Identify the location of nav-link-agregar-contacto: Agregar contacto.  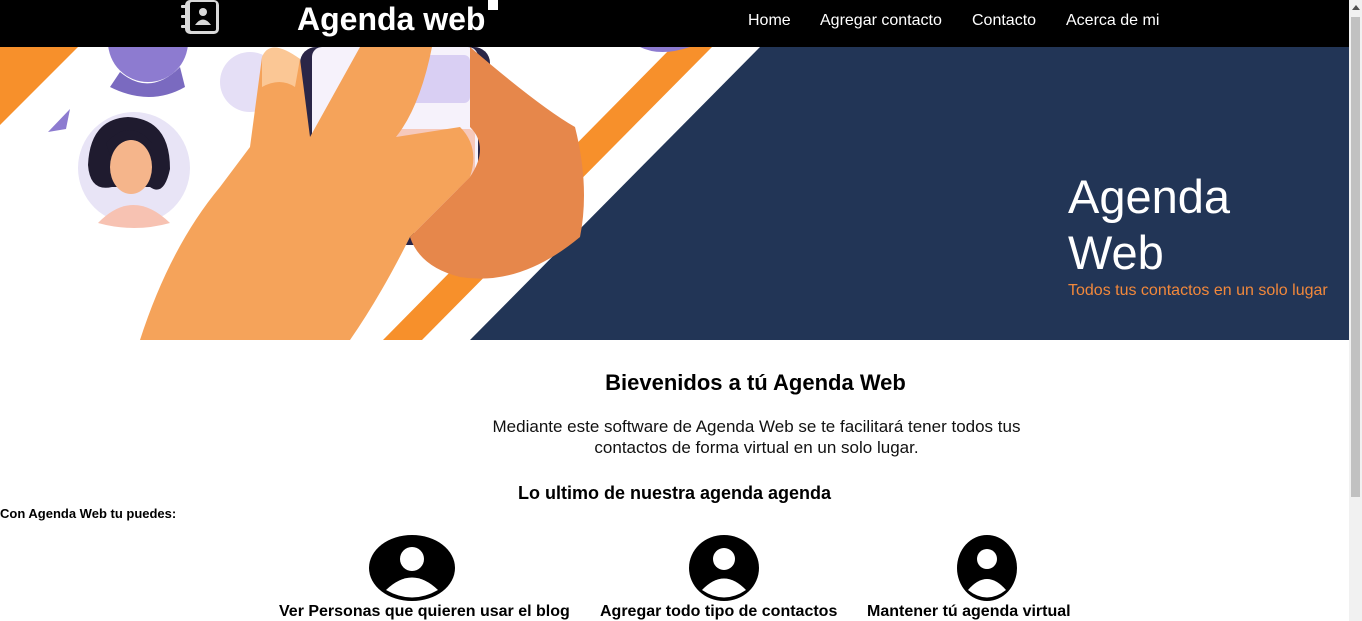
(881, 21).